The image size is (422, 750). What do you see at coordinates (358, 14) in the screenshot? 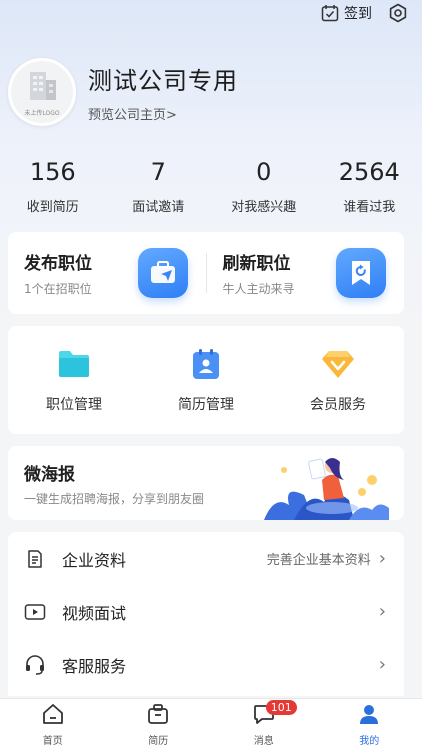
I see `signin-label: 签到` at bounding box center [358, 14].